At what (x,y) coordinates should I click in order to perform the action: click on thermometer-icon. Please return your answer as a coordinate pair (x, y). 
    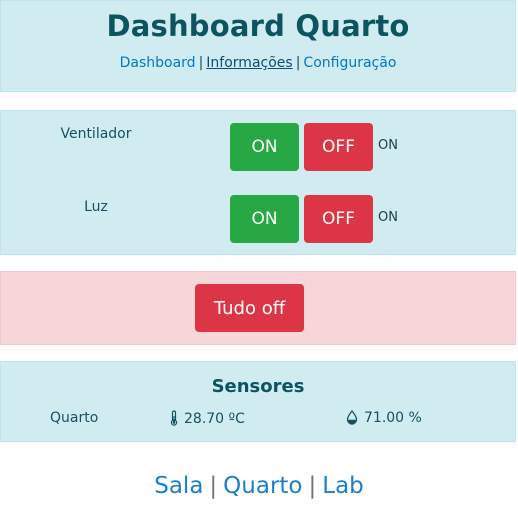
    Looking at the image, I should click on (174, 420).